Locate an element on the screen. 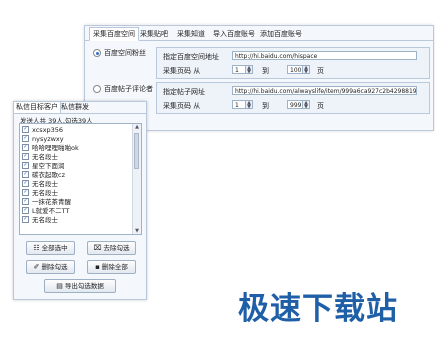  list-item: ✓ nysyzwxy is located at coordinates (43, 138).